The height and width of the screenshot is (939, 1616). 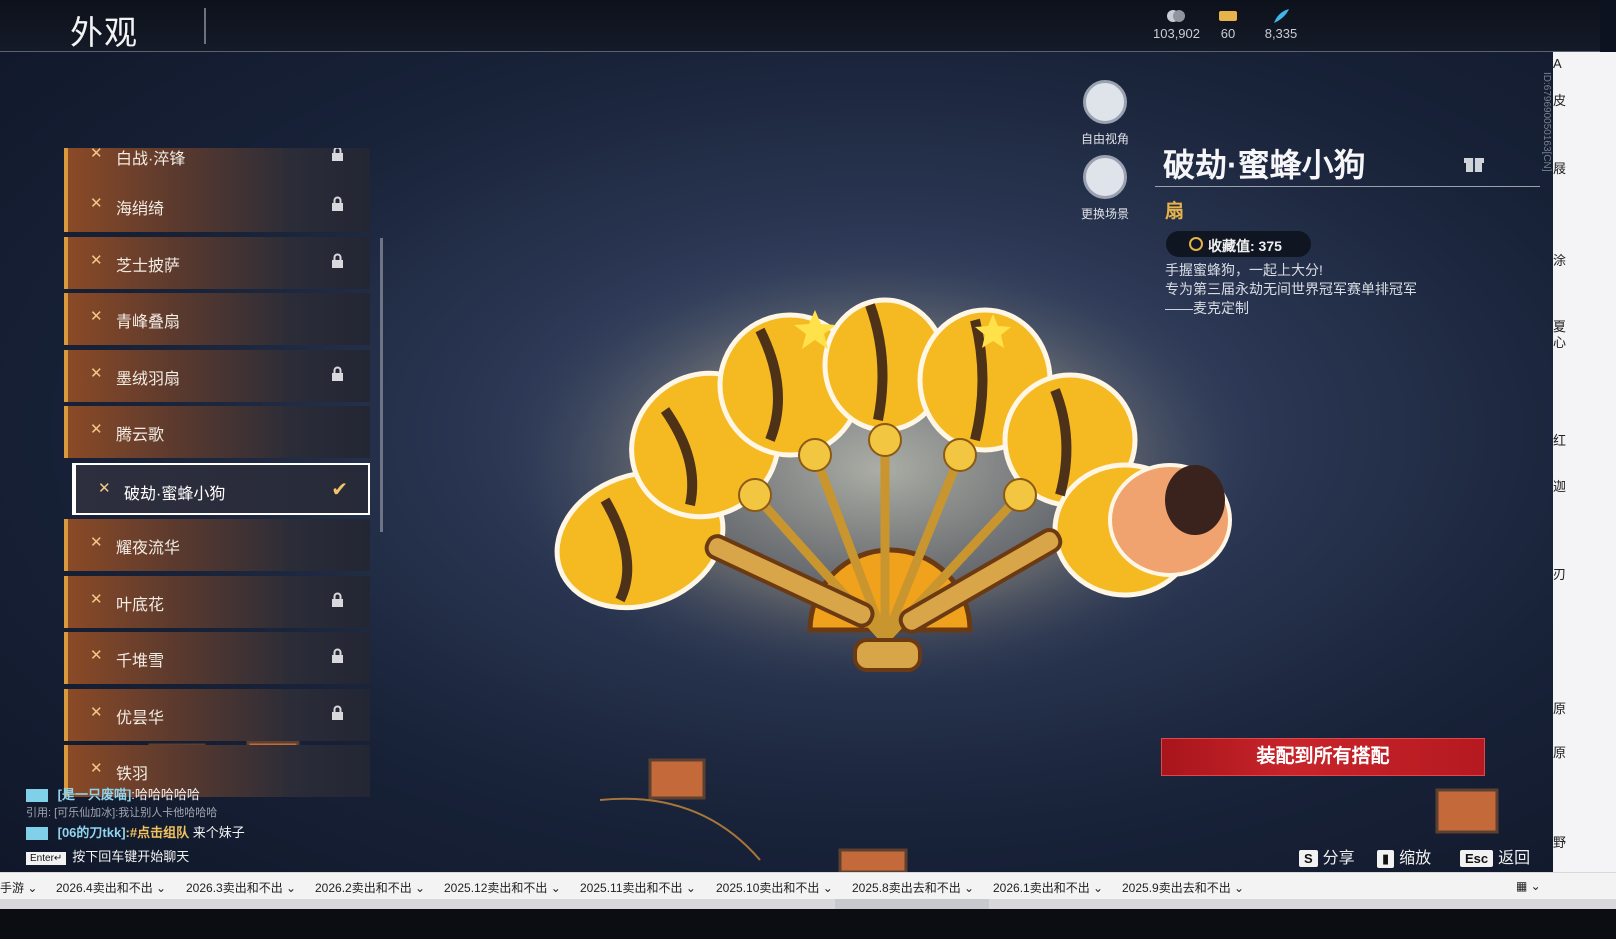 What do you see at coordinates (217, 263) in the screenshot?
I see `list-item: ✕ 芝士披萨` at bounding box center [217, 263].